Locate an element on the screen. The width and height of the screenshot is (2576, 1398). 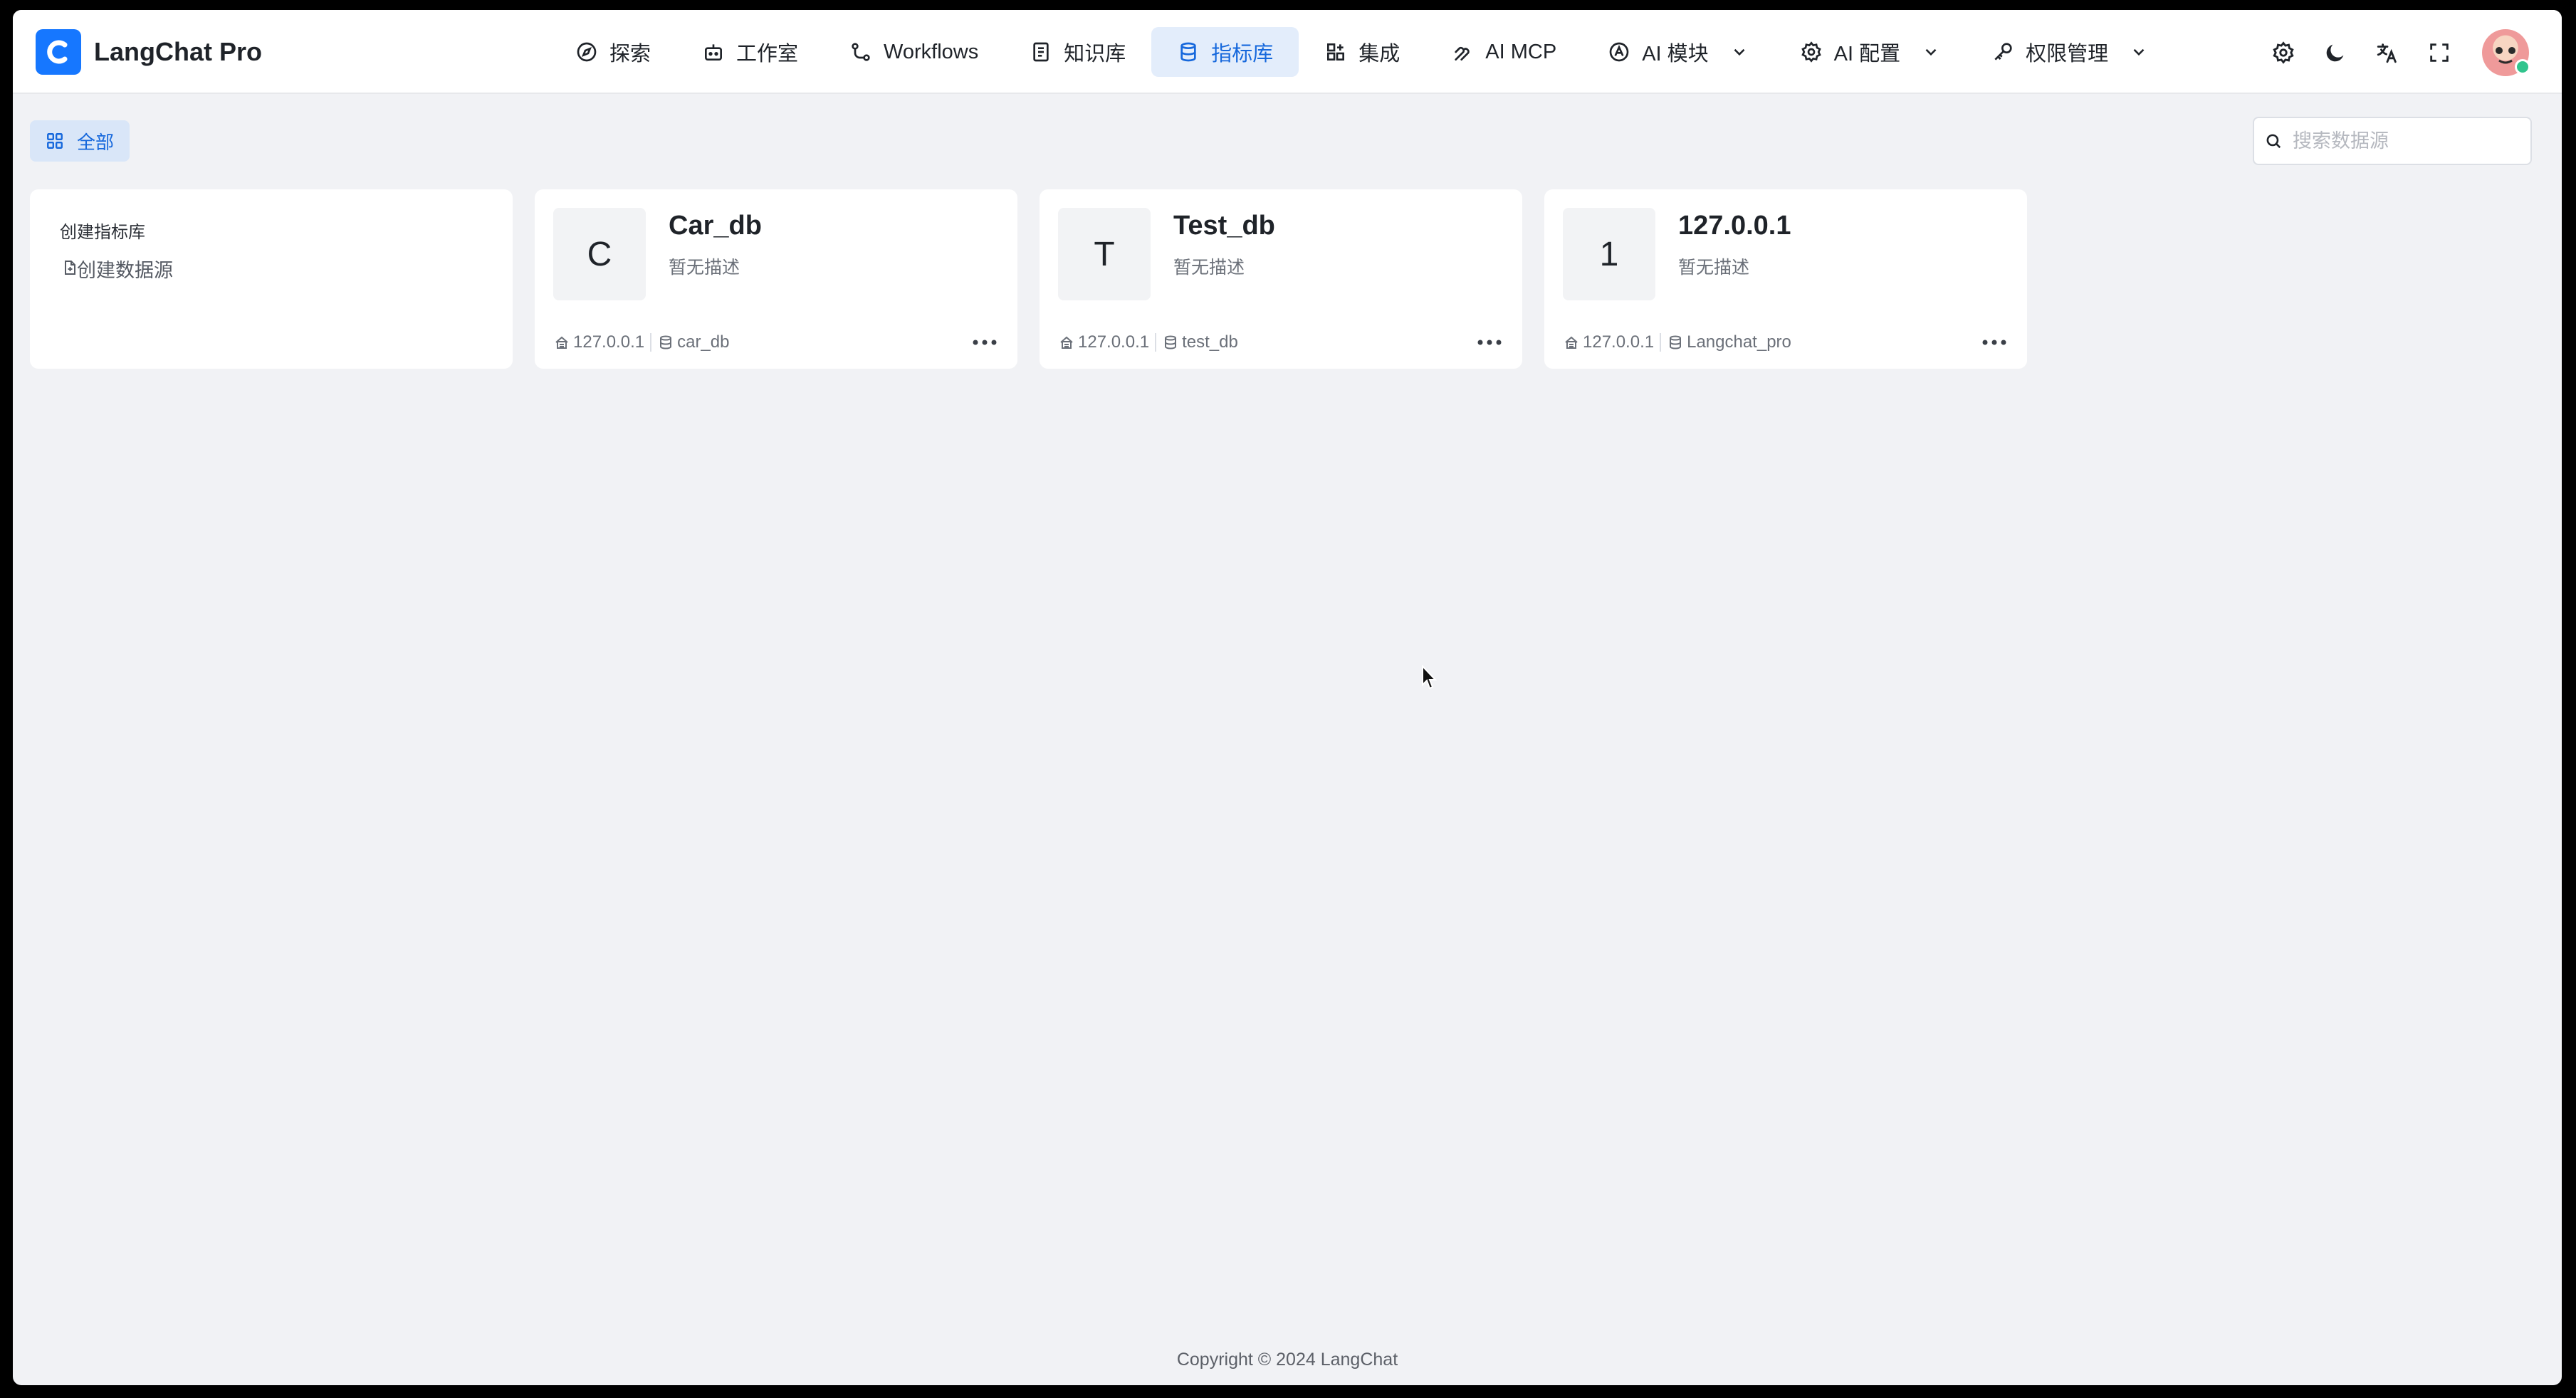
datasource-card: C Car_db 暂无描述 127.0.0.1 car_db is located at coordinates (776, 279).